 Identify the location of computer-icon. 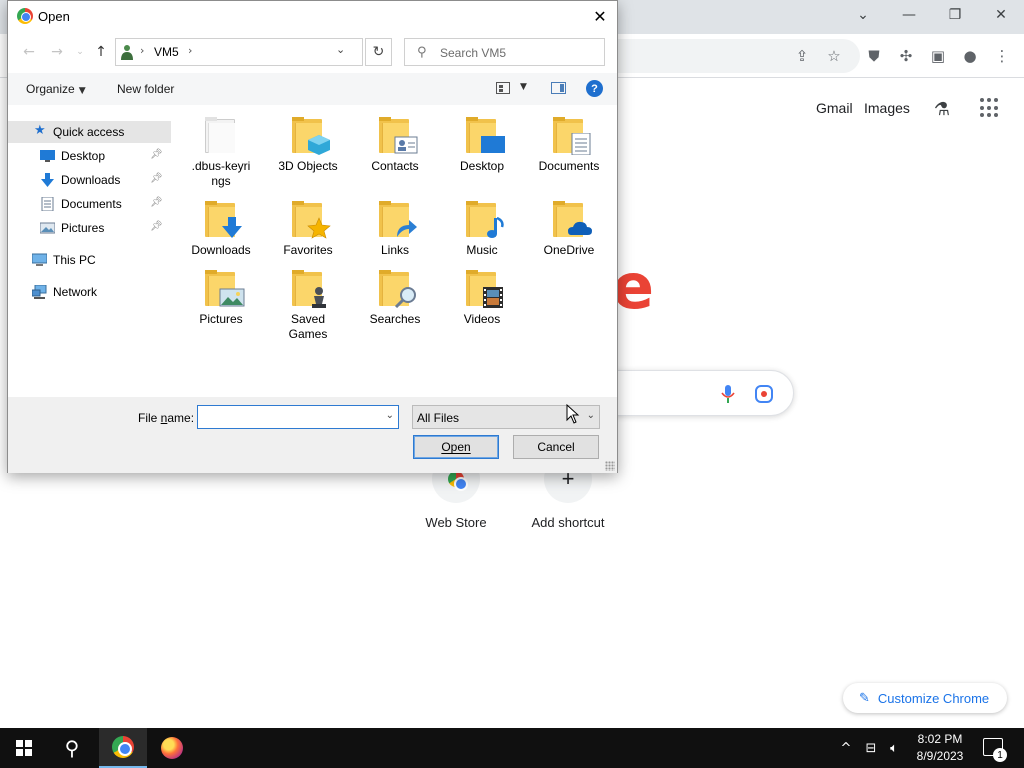
(39, 259).